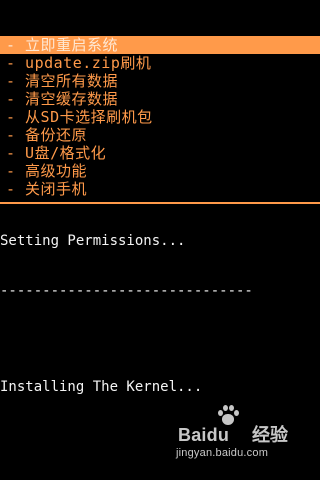  What do you see at coordinates (237, 424) in the screenshot?
I see `baidu-logo: Baidu 经验` at bounding box center [237, 424].